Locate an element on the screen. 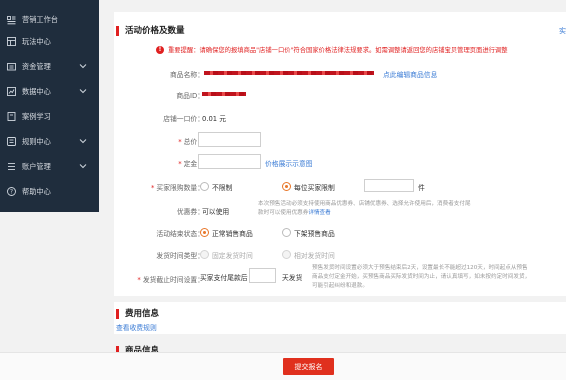 This screenshot has height=380, width=566. coupon-value: 可以使用 is located at coordinates (216, 212).